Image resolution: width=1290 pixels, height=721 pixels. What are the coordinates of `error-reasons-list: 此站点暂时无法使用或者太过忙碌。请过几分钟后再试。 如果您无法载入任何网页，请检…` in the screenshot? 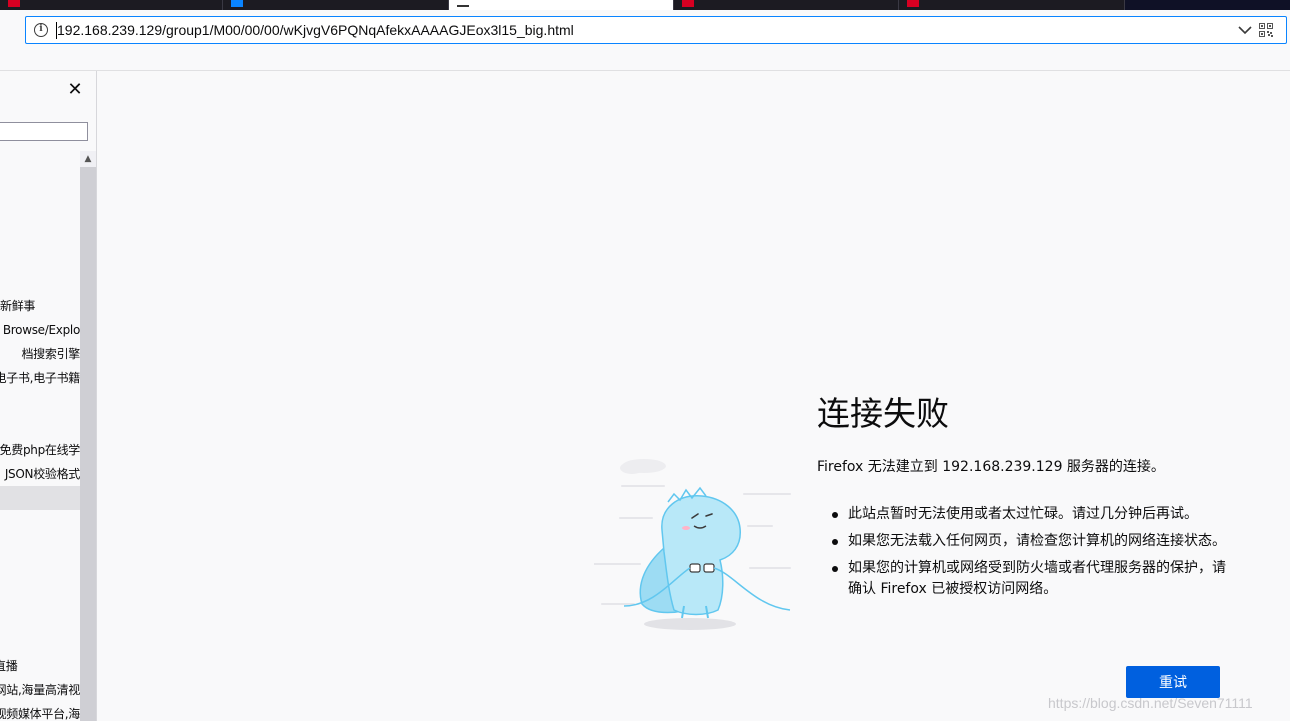 It's located at (1029, 555).